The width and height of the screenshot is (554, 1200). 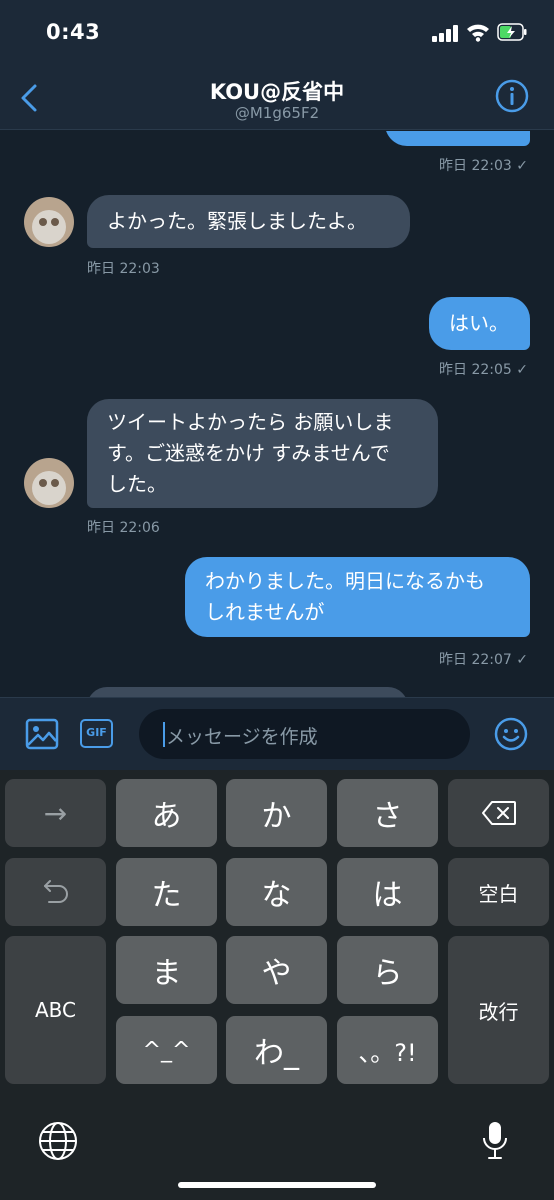 I want to click on key-sa: さ, so click(x=387, y=813).